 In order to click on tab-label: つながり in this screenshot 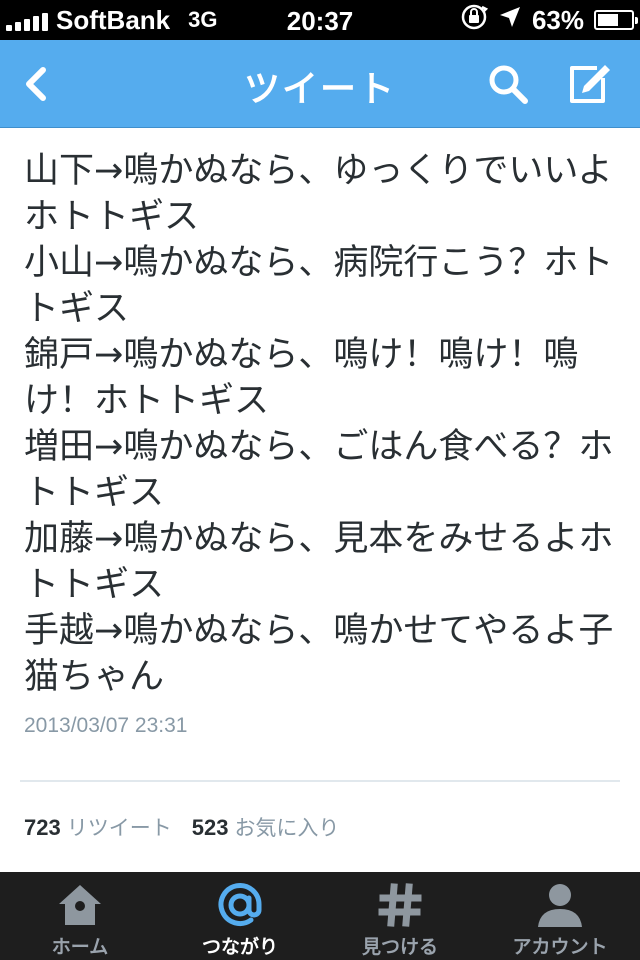, I will do `click(239, 947)`.